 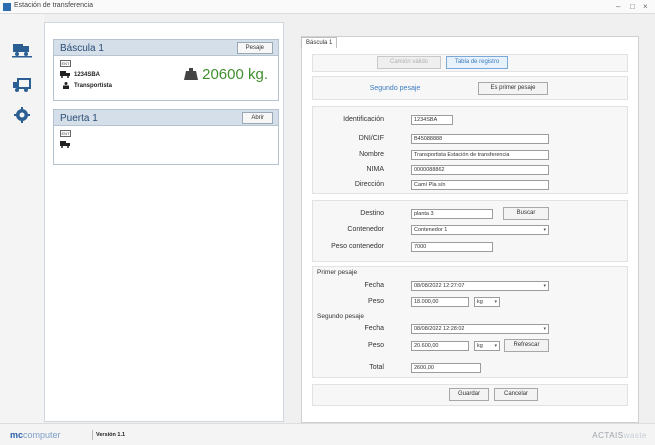 I want to click on person-icon, so click(x=66, y=85).